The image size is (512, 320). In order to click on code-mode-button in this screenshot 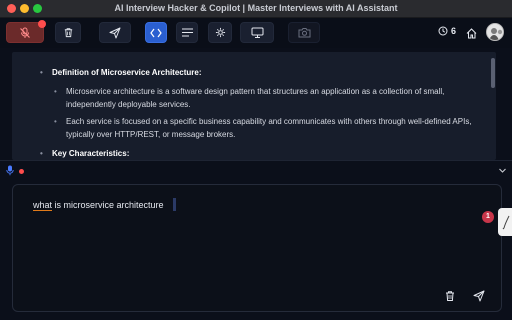, I will do `click(156, 32)`.